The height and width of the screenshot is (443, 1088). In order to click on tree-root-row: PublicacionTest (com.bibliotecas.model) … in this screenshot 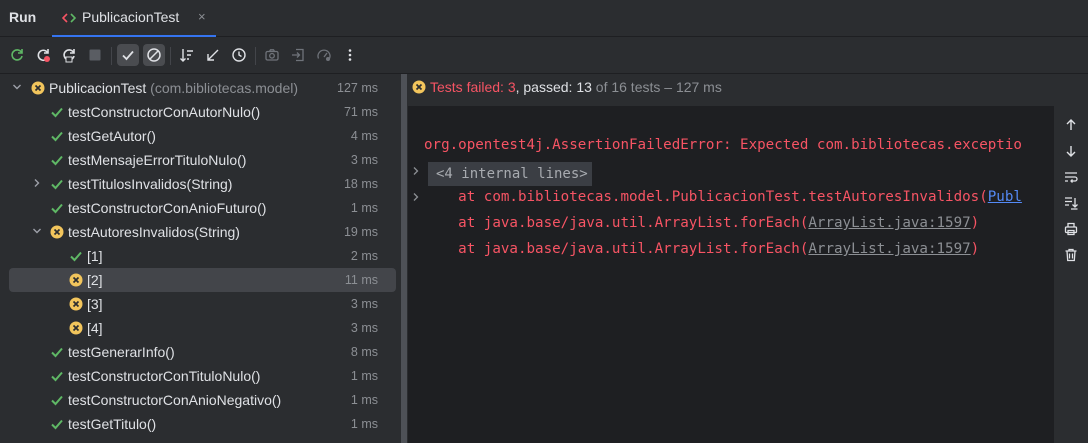, I will do `click(200, 88)`.